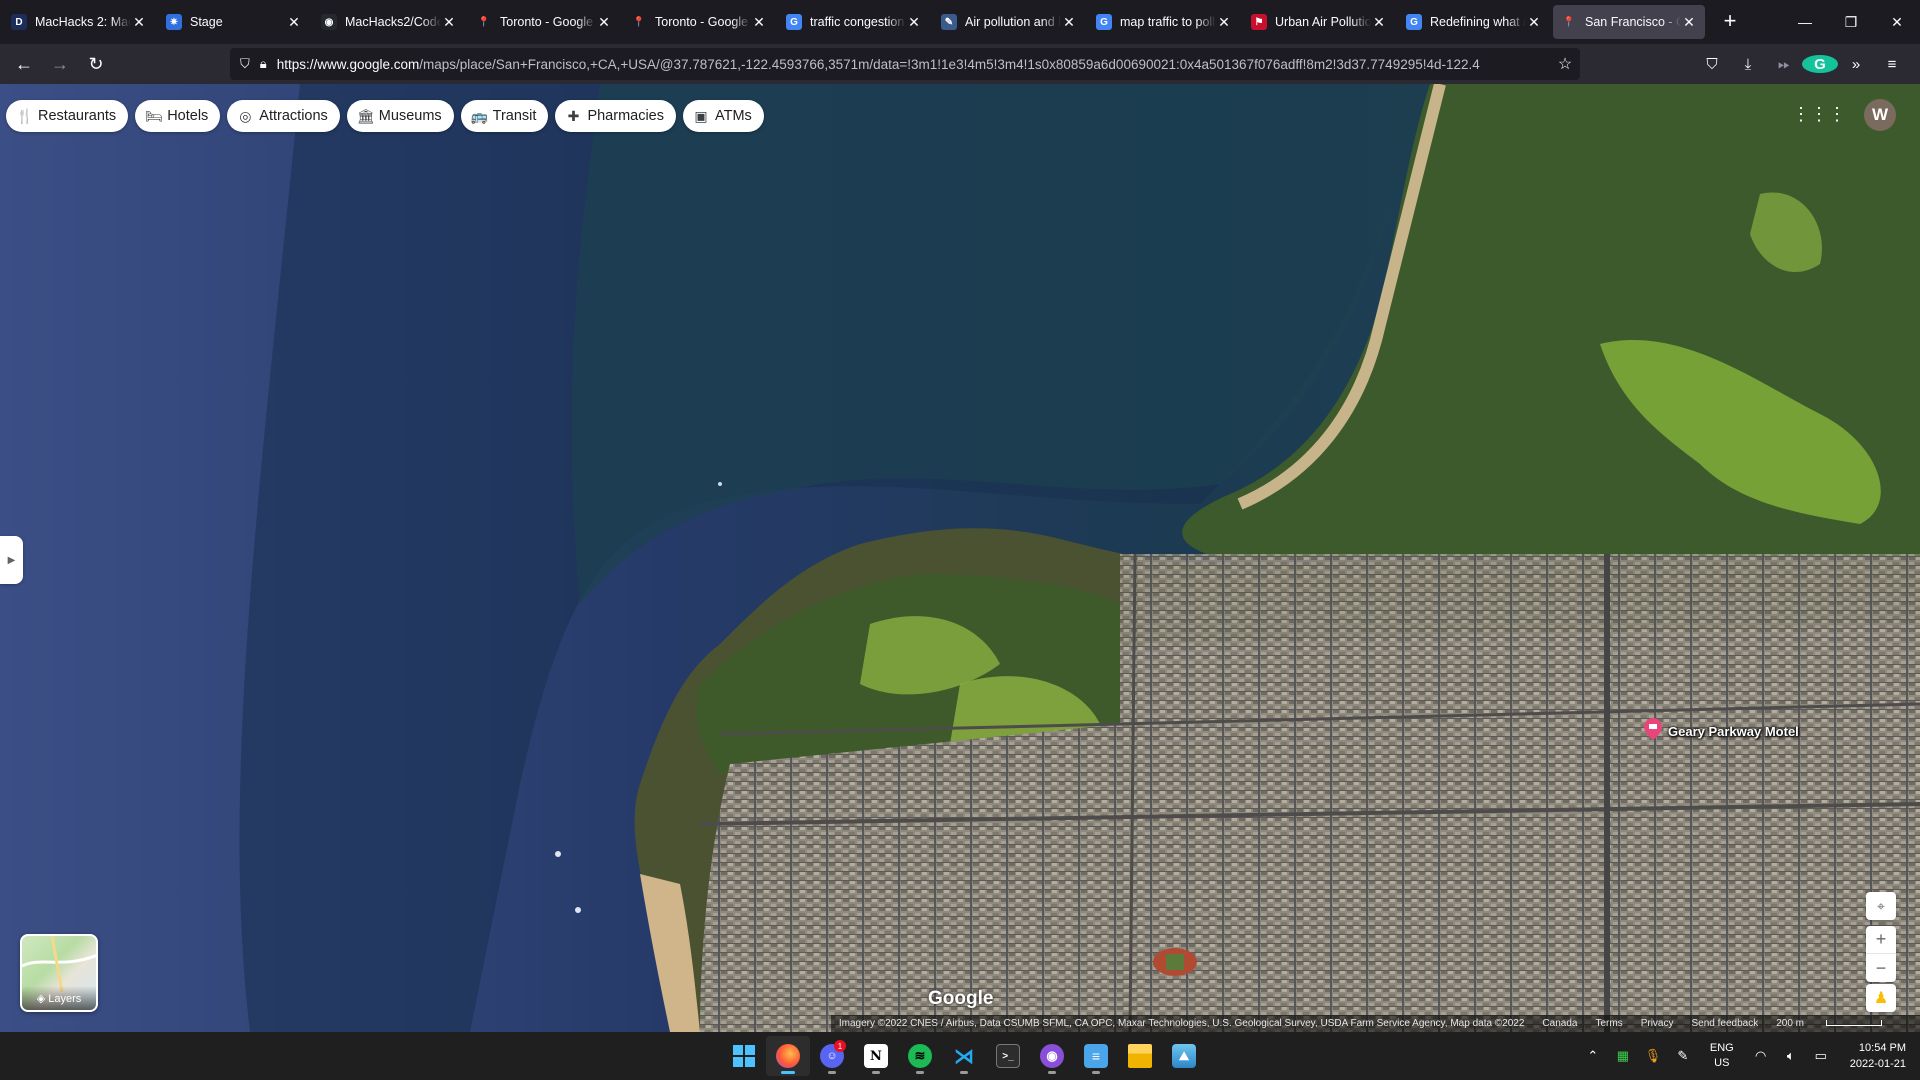  What do you see at coordinates (1851, 22) in the screenshot?
I see `restore-button: ❐` at bounding box center [1851, 22].